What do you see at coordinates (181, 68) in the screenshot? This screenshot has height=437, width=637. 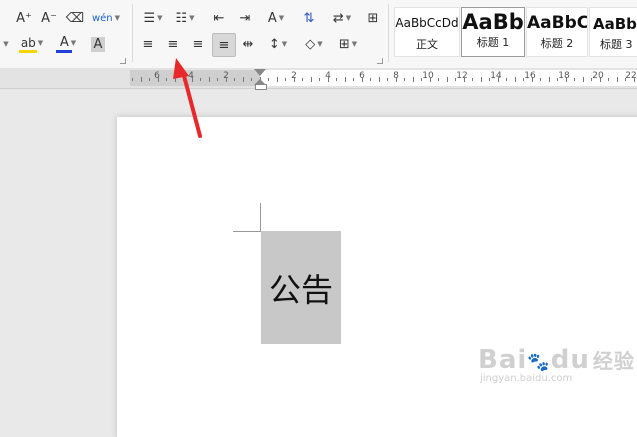 I see `arrow-head-icon` at bounding box center [181, 68].